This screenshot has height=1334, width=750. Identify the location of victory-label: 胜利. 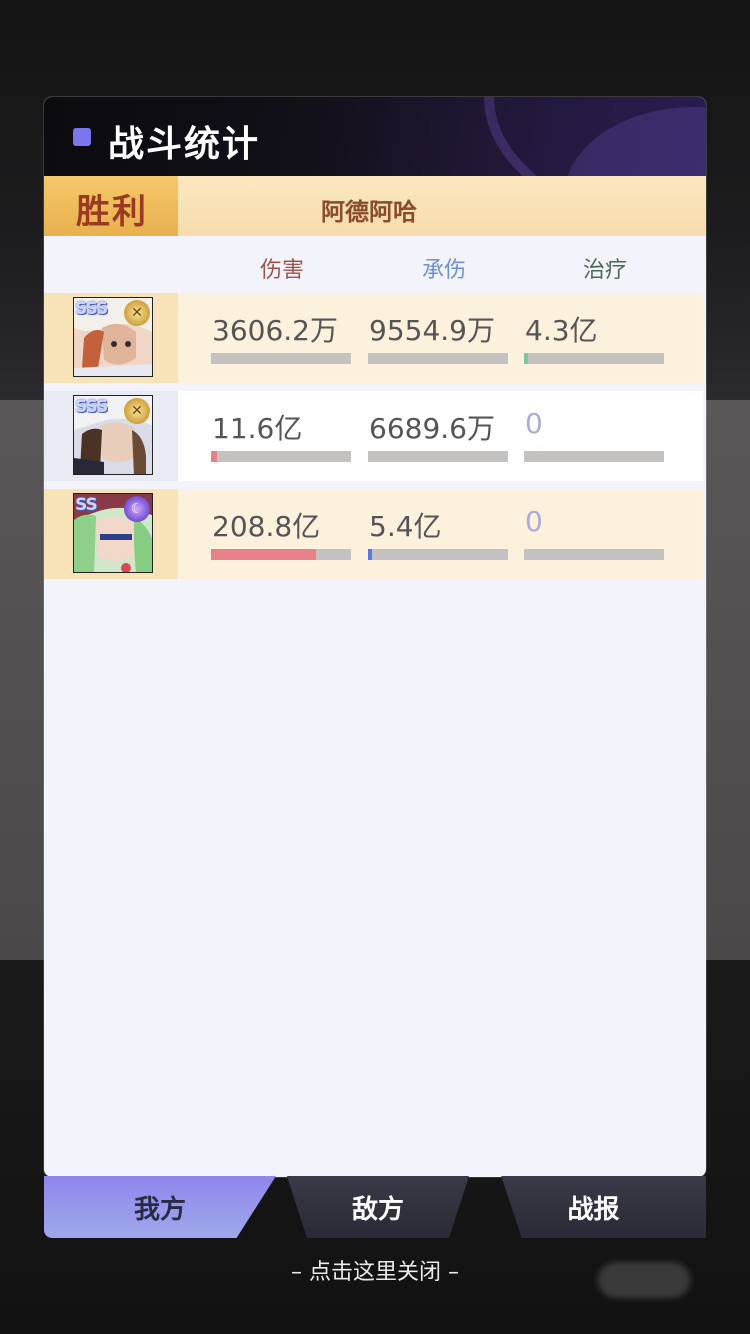
(112, 212).